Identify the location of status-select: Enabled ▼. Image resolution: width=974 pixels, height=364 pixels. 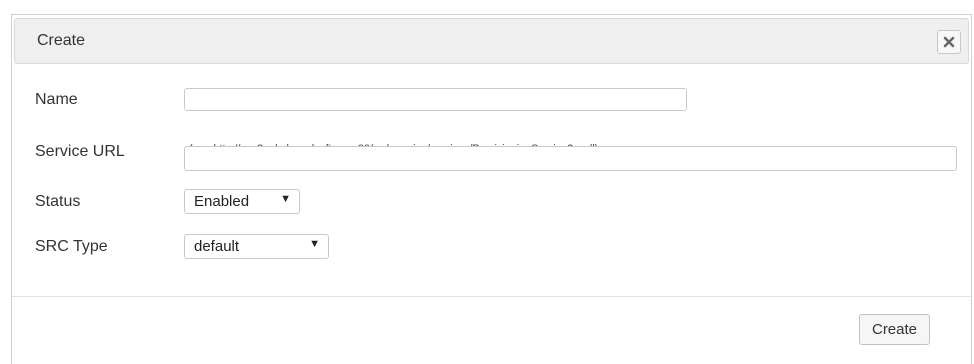
(242, 201).